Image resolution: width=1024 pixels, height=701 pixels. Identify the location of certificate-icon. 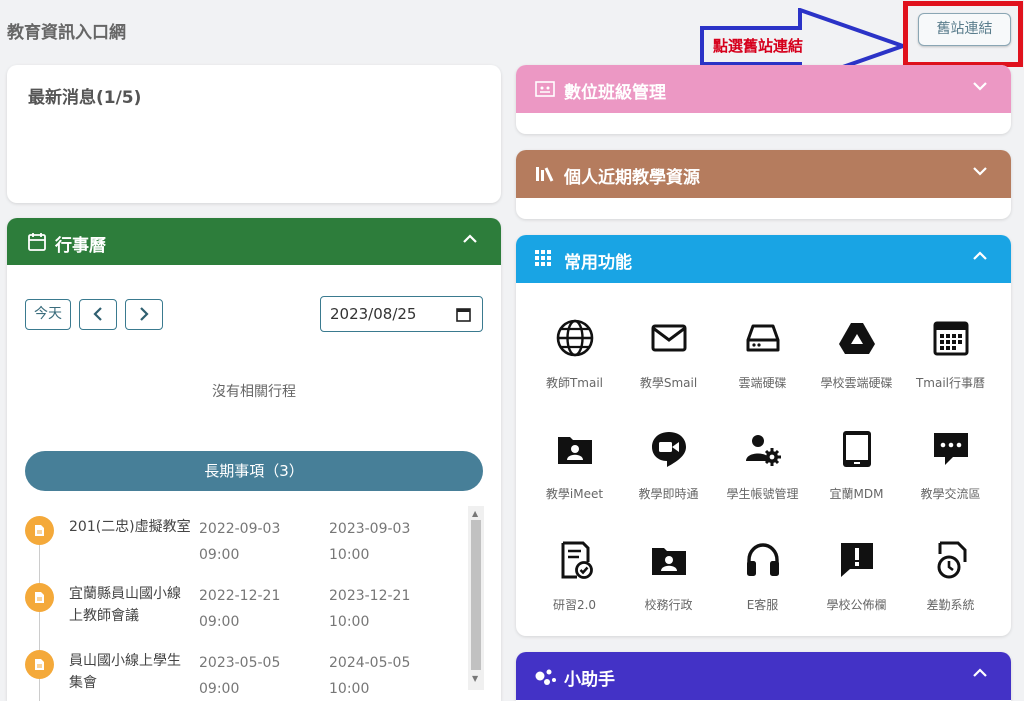
(577, 560).